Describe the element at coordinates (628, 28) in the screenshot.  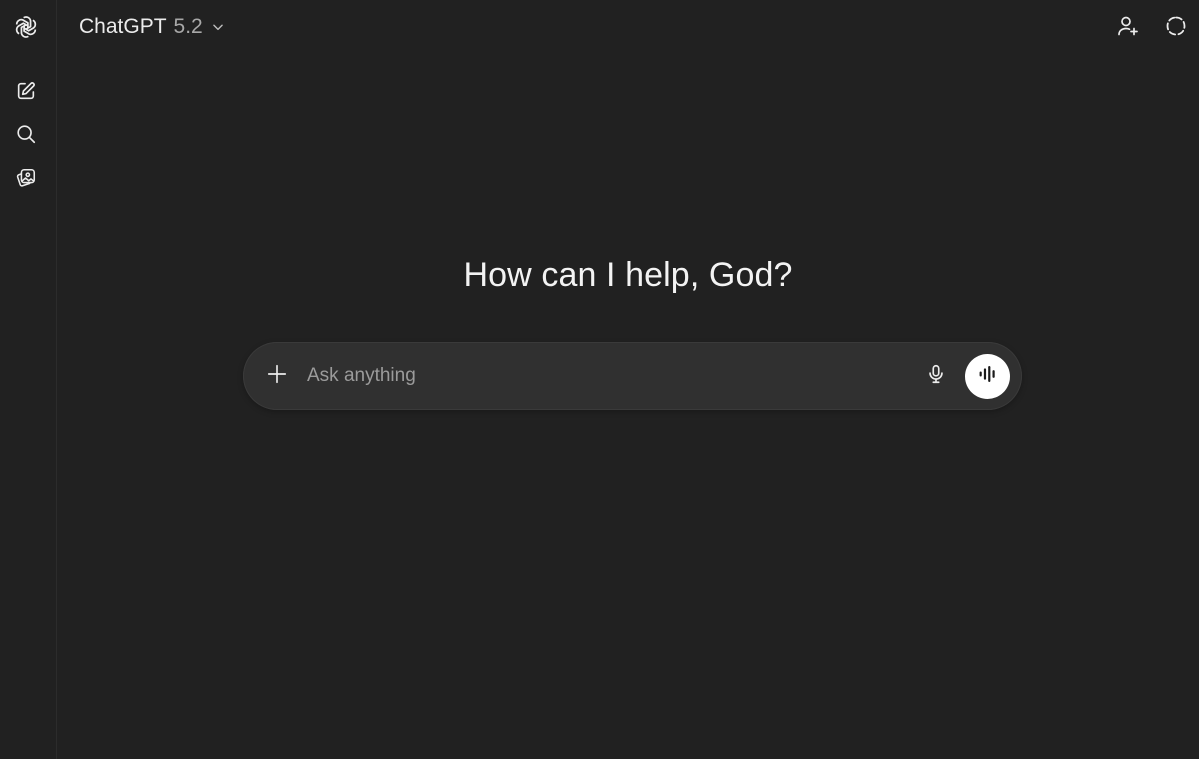
I see `header: ChatGPT 5.2` at that location.